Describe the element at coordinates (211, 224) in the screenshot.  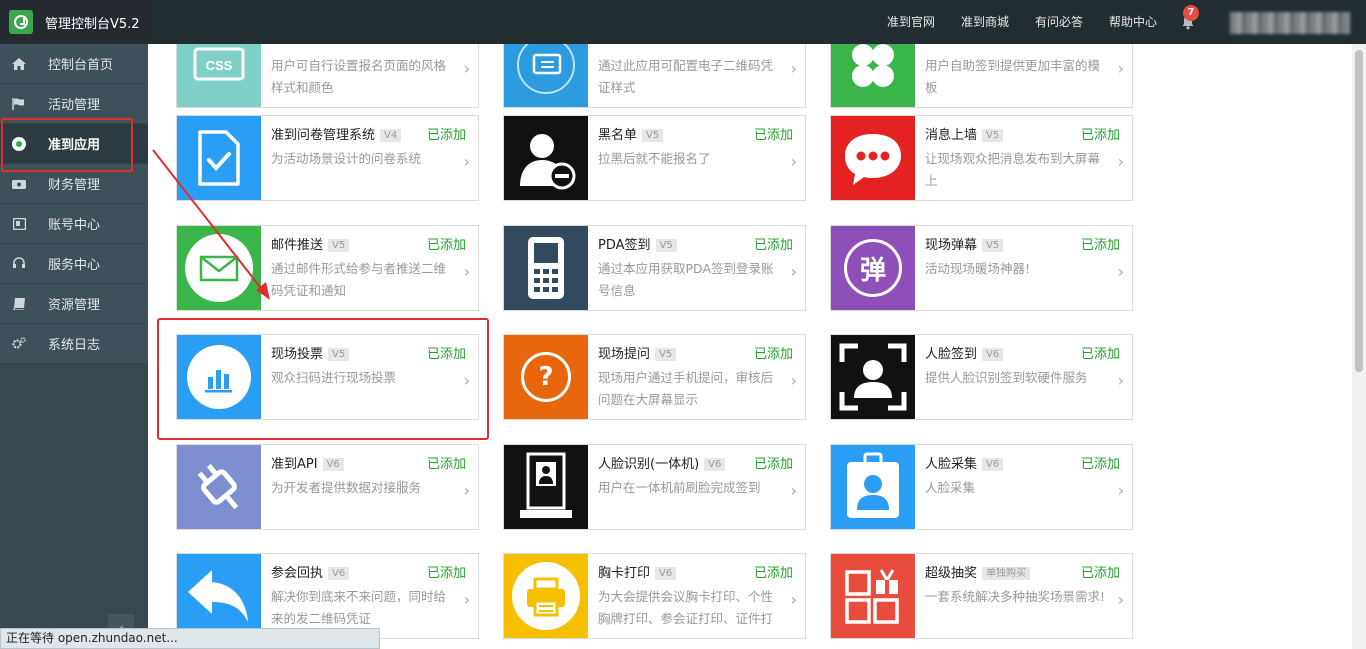
I see `annotation-arrow` at that location.